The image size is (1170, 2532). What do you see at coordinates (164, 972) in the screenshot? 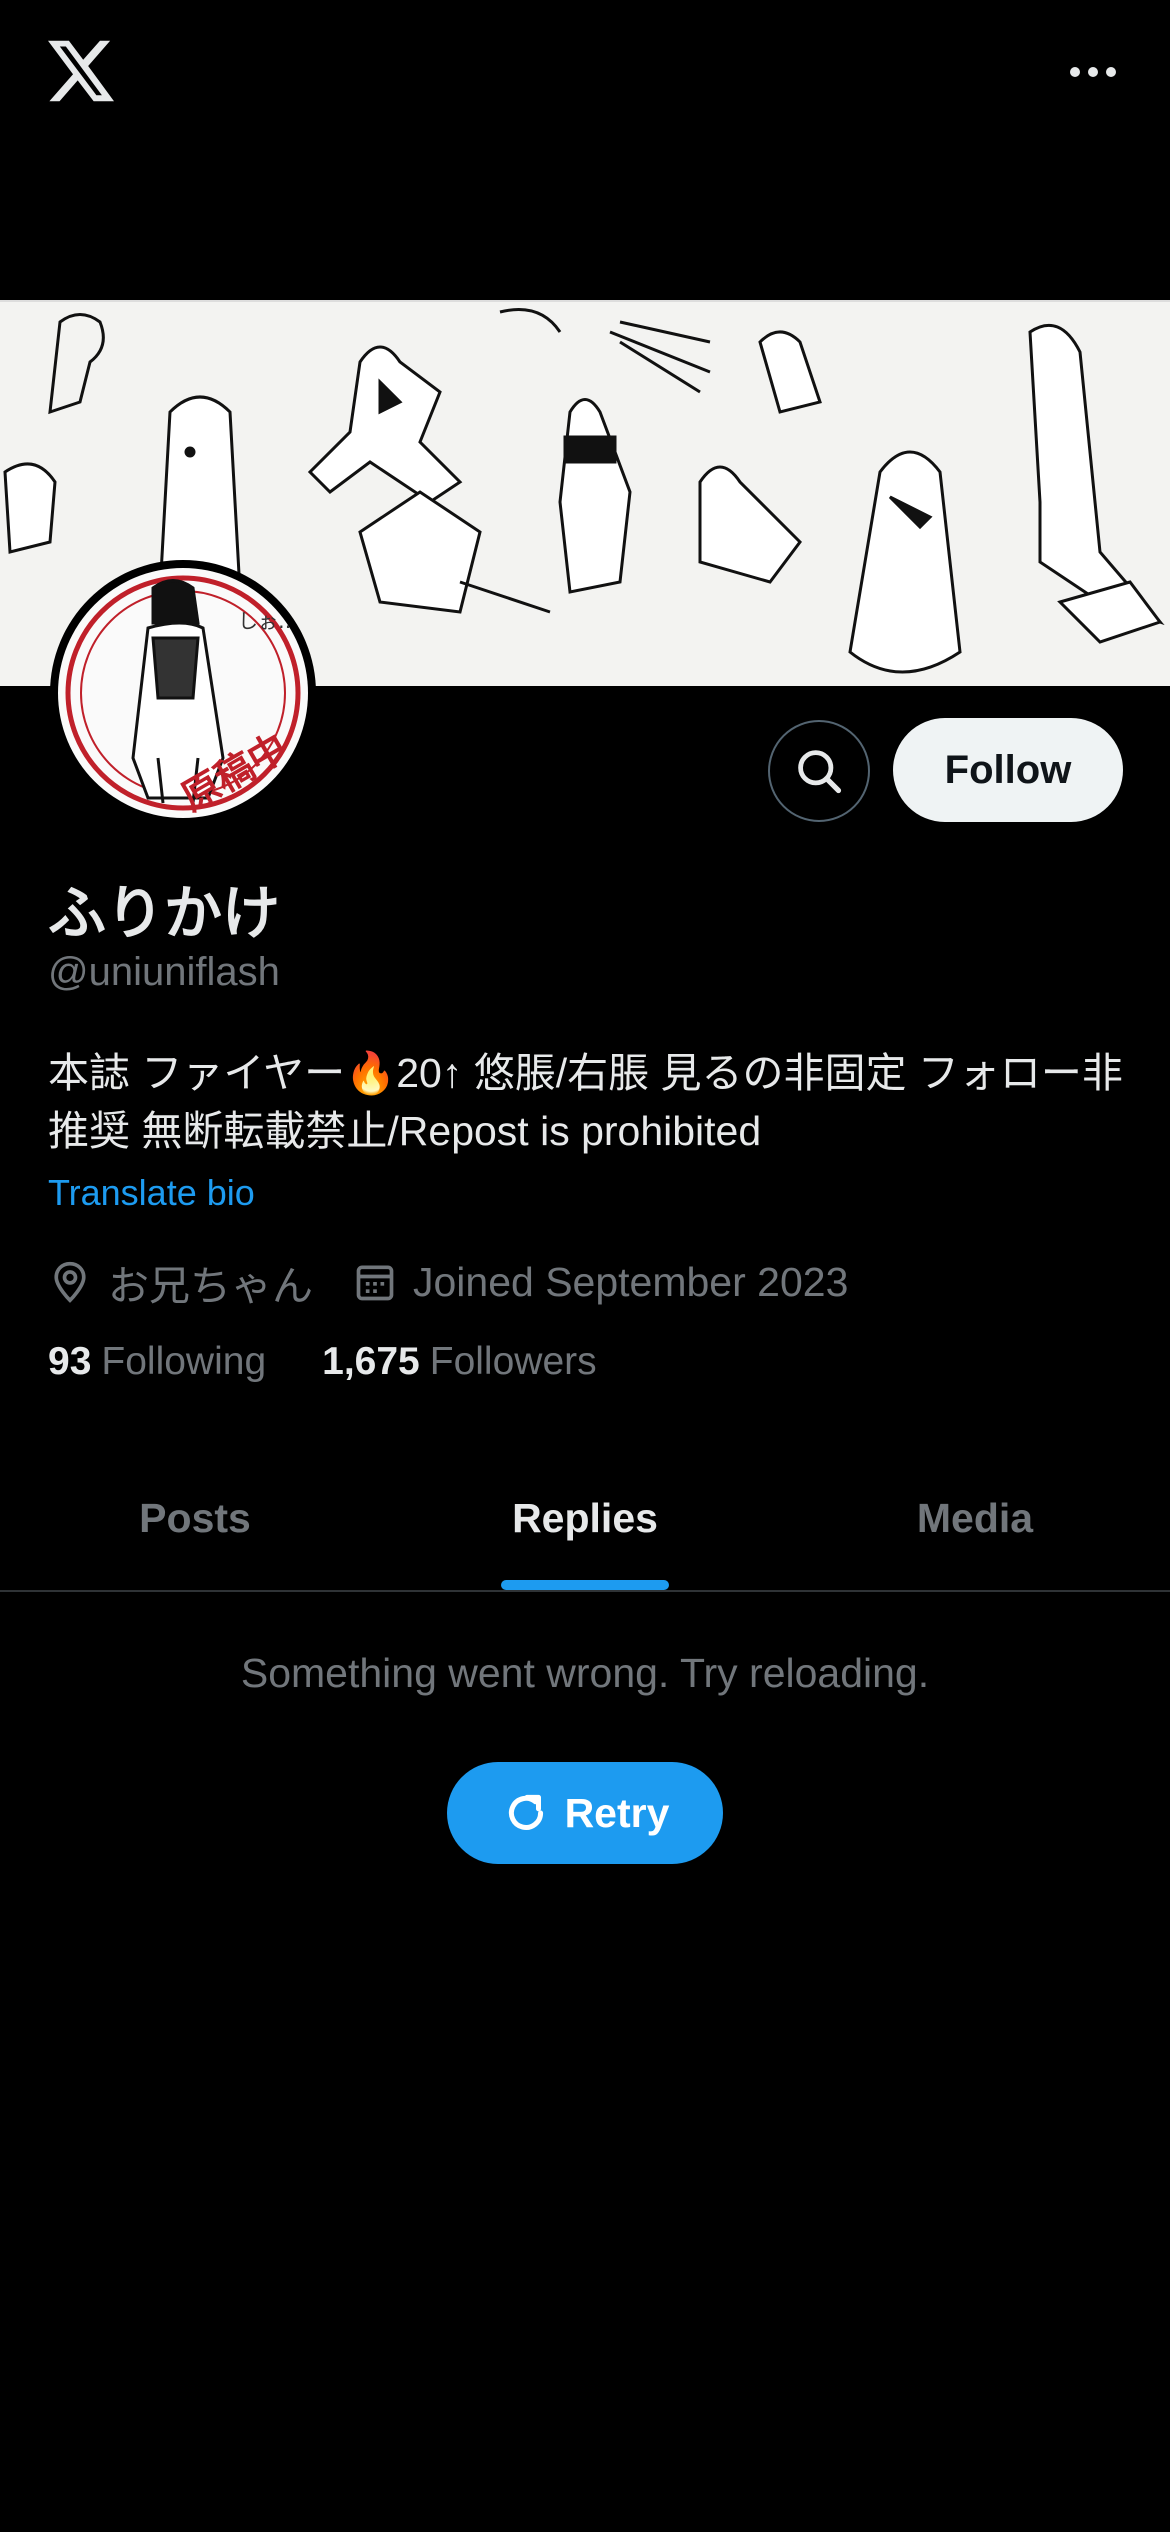
I see `user-handle: @uniuniflash` at bounding box center [164, 972].